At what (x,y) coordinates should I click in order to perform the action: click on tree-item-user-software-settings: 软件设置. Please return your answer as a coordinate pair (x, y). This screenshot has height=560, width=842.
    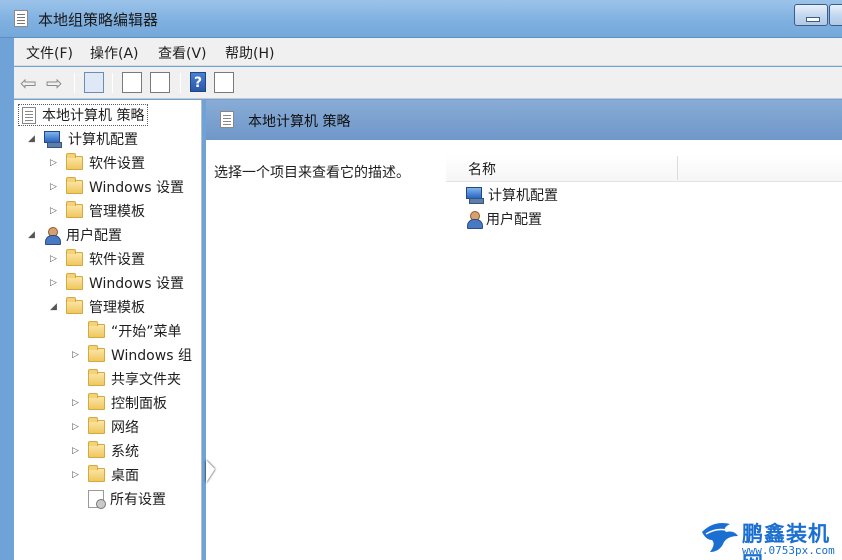
    Looking at the image, I should click on (105, 259).